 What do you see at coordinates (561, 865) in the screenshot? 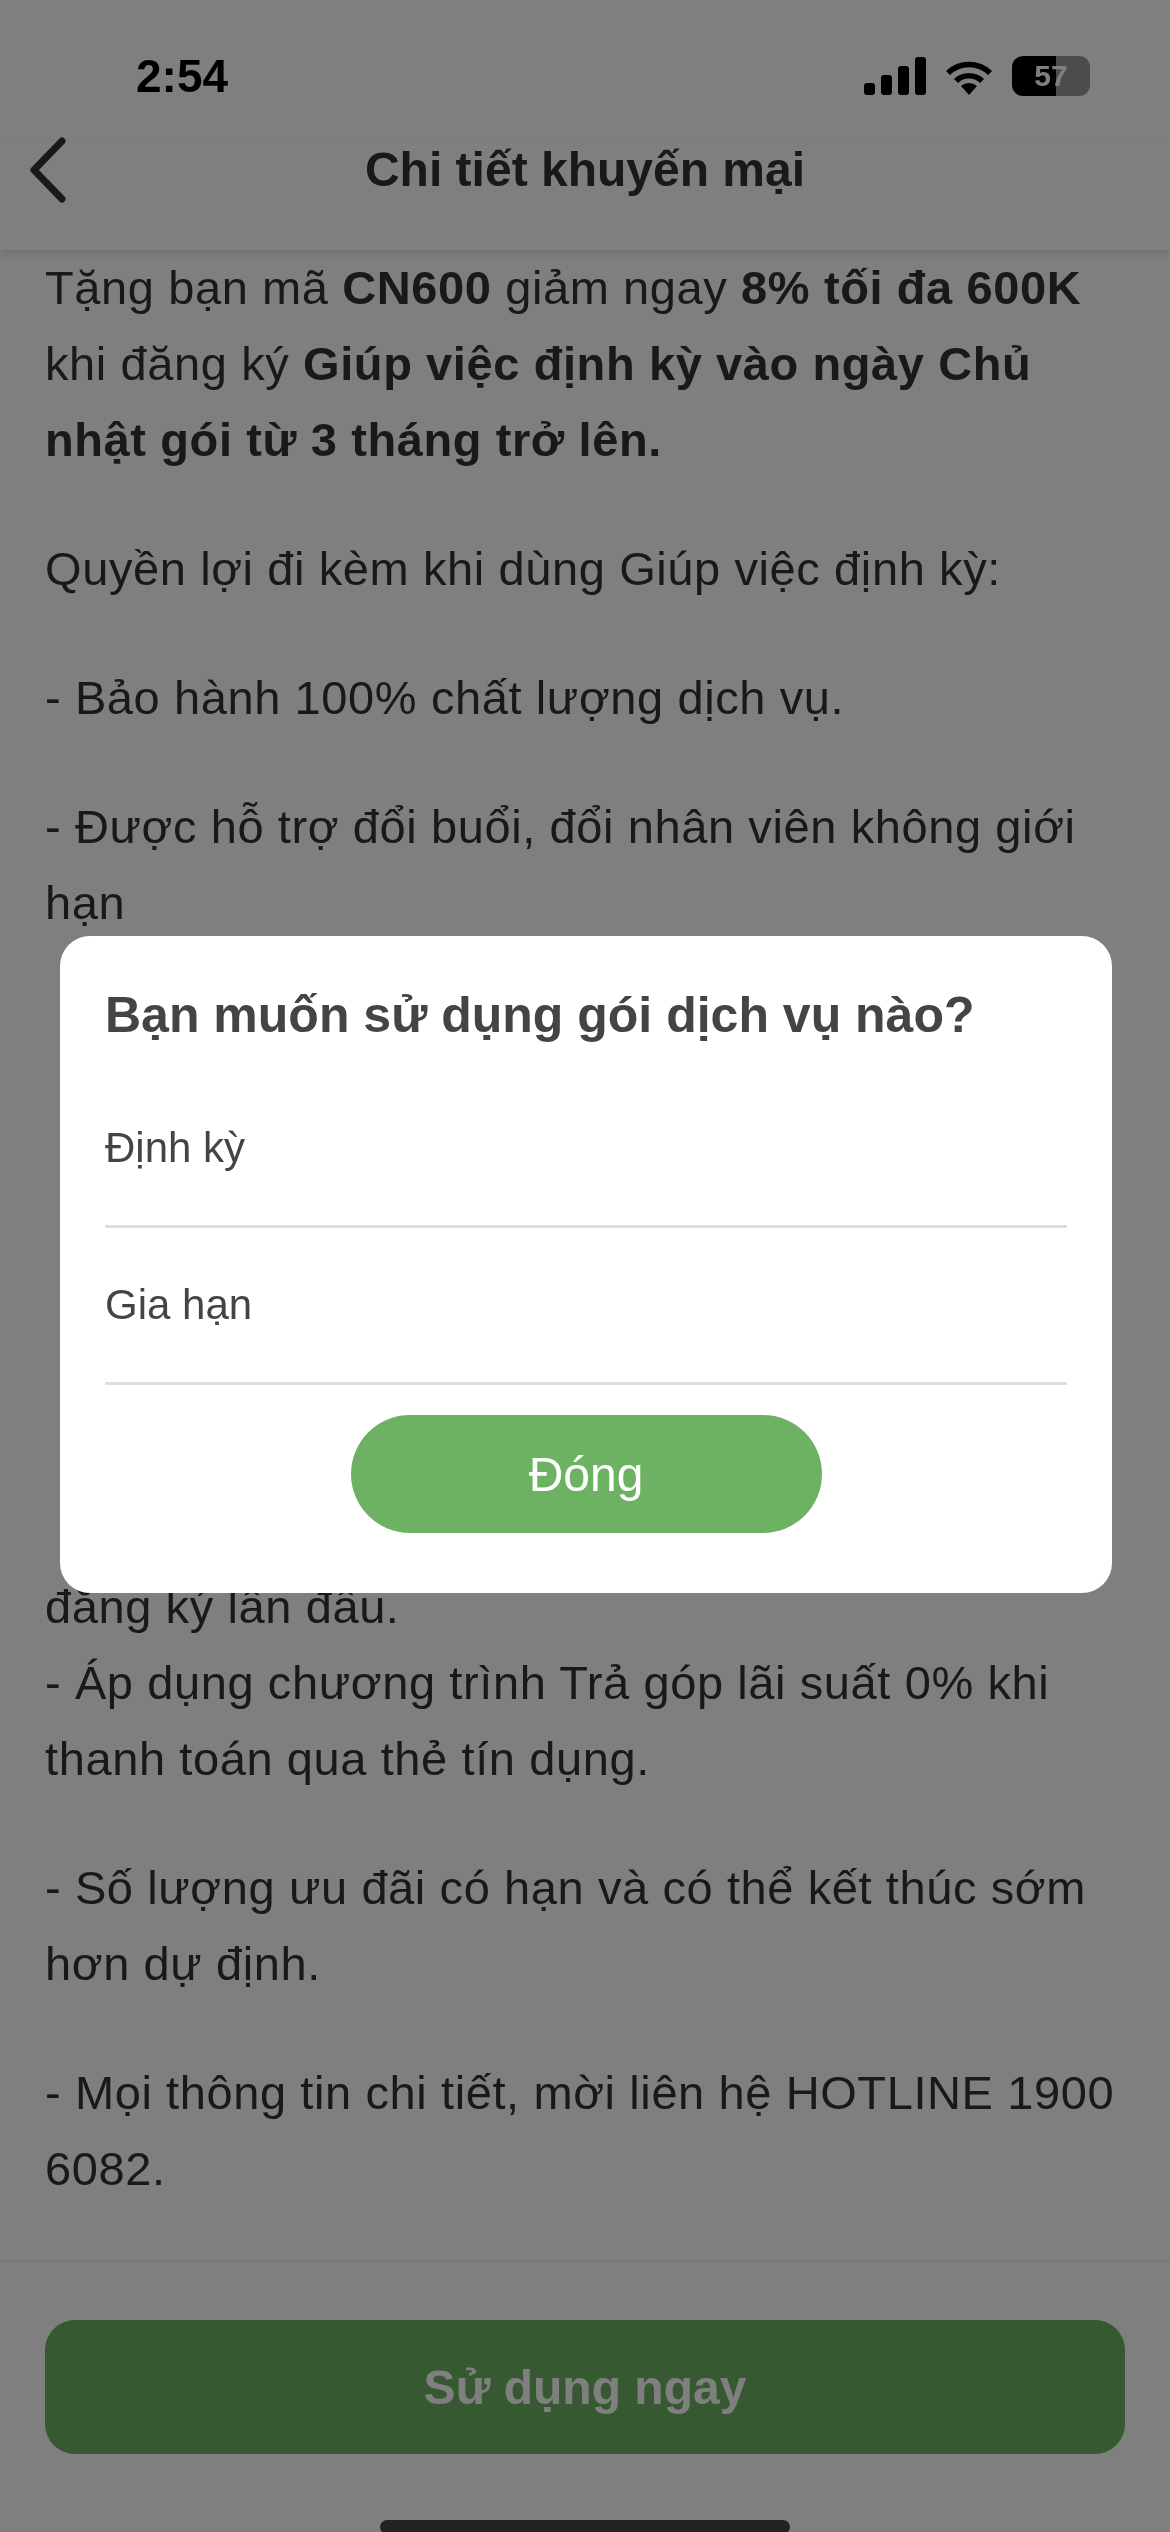
I see `paragraph: - Được hỗ trợ đổi buổi, đổi nhân viên không giới hạn` at bounding box center [561, 865].